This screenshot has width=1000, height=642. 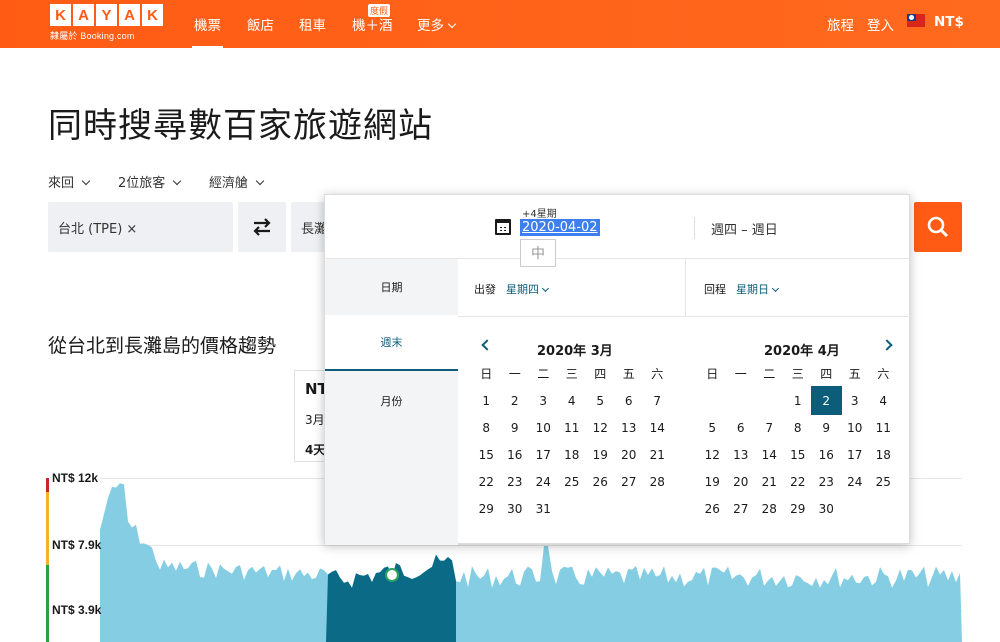 I want to click on divider, so click(x=685, y=288).